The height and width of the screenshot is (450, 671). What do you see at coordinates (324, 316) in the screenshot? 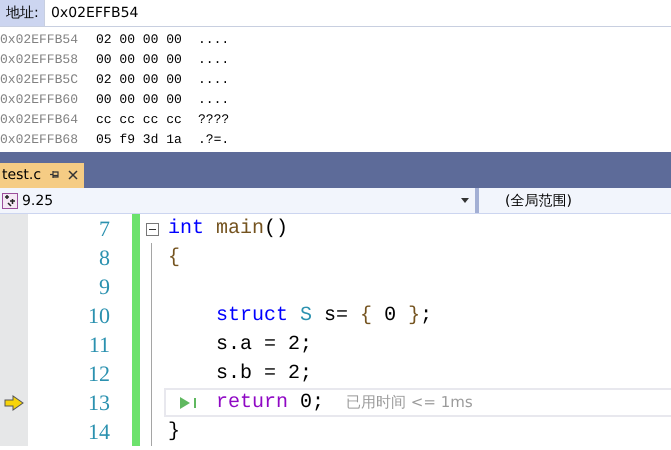
I see `code-line: struct S s= { 0 };` at bounding box center [324, 316].